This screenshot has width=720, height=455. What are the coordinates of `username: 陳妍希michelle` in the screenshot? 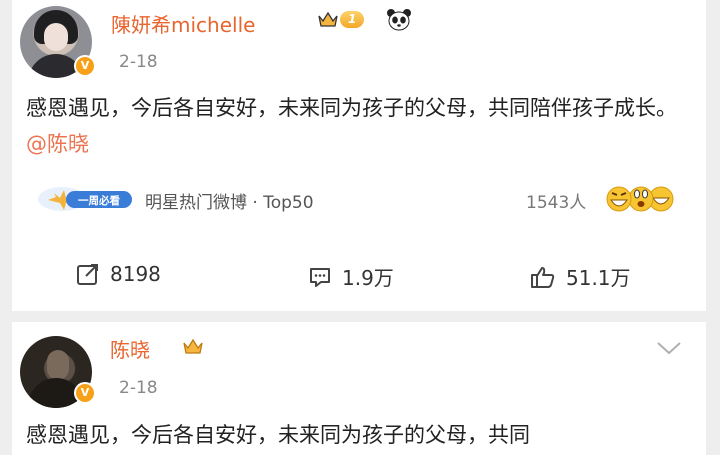 It's located at (183, 23).